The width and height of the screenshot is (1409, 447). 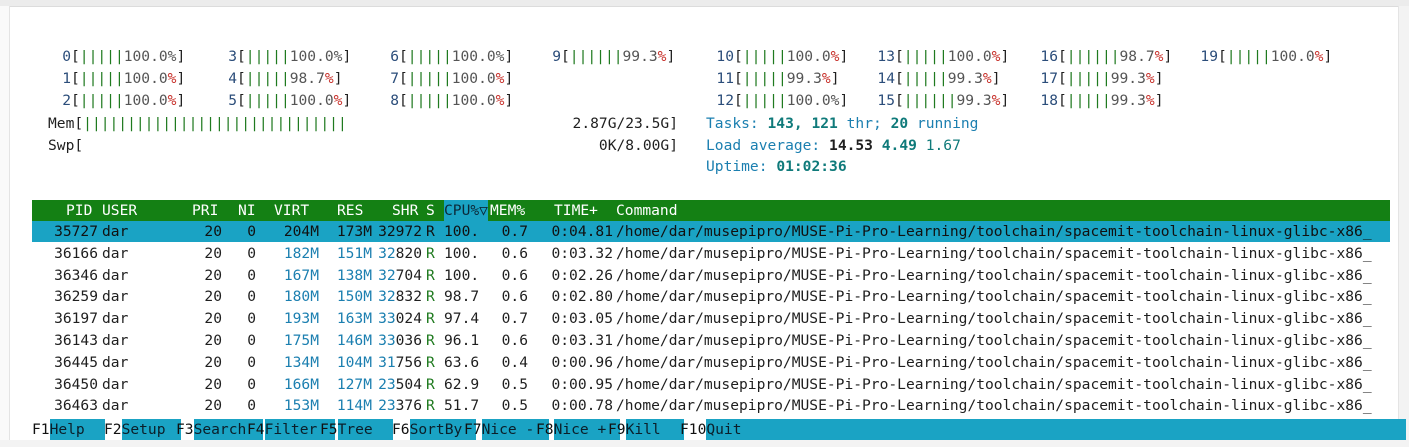 What do you see at coordinates (1049, 78) in the screenshot?
I see `cpu-number: 17` at bounding box center [1049, 78].